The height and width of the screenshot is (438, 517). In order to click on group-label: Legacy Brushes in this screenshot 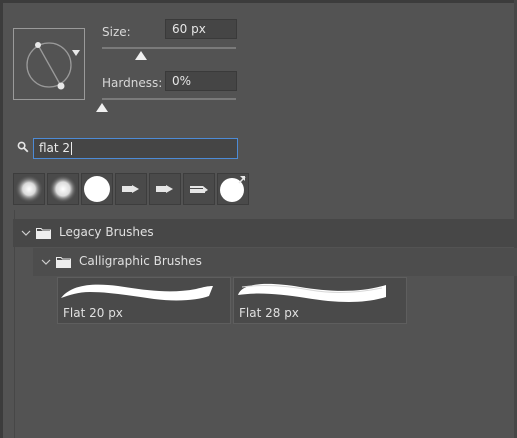, I will do `click(106, 232)`.